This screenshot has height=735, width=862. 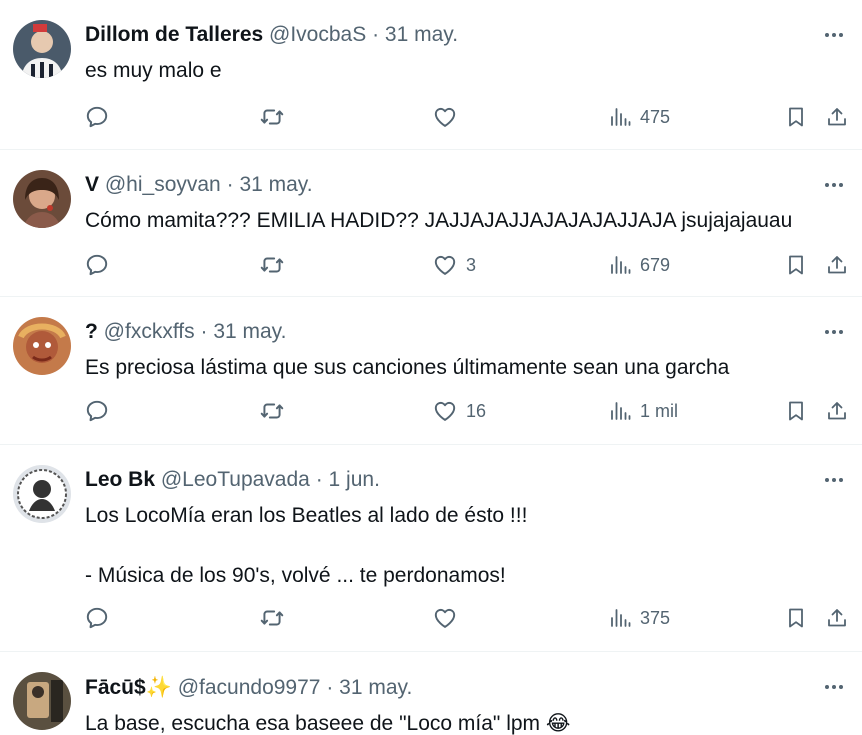 What do you see at coordinates (431, 117) in the screenshot?
I see `action-bar: 475` at bounding box center [431, 117].